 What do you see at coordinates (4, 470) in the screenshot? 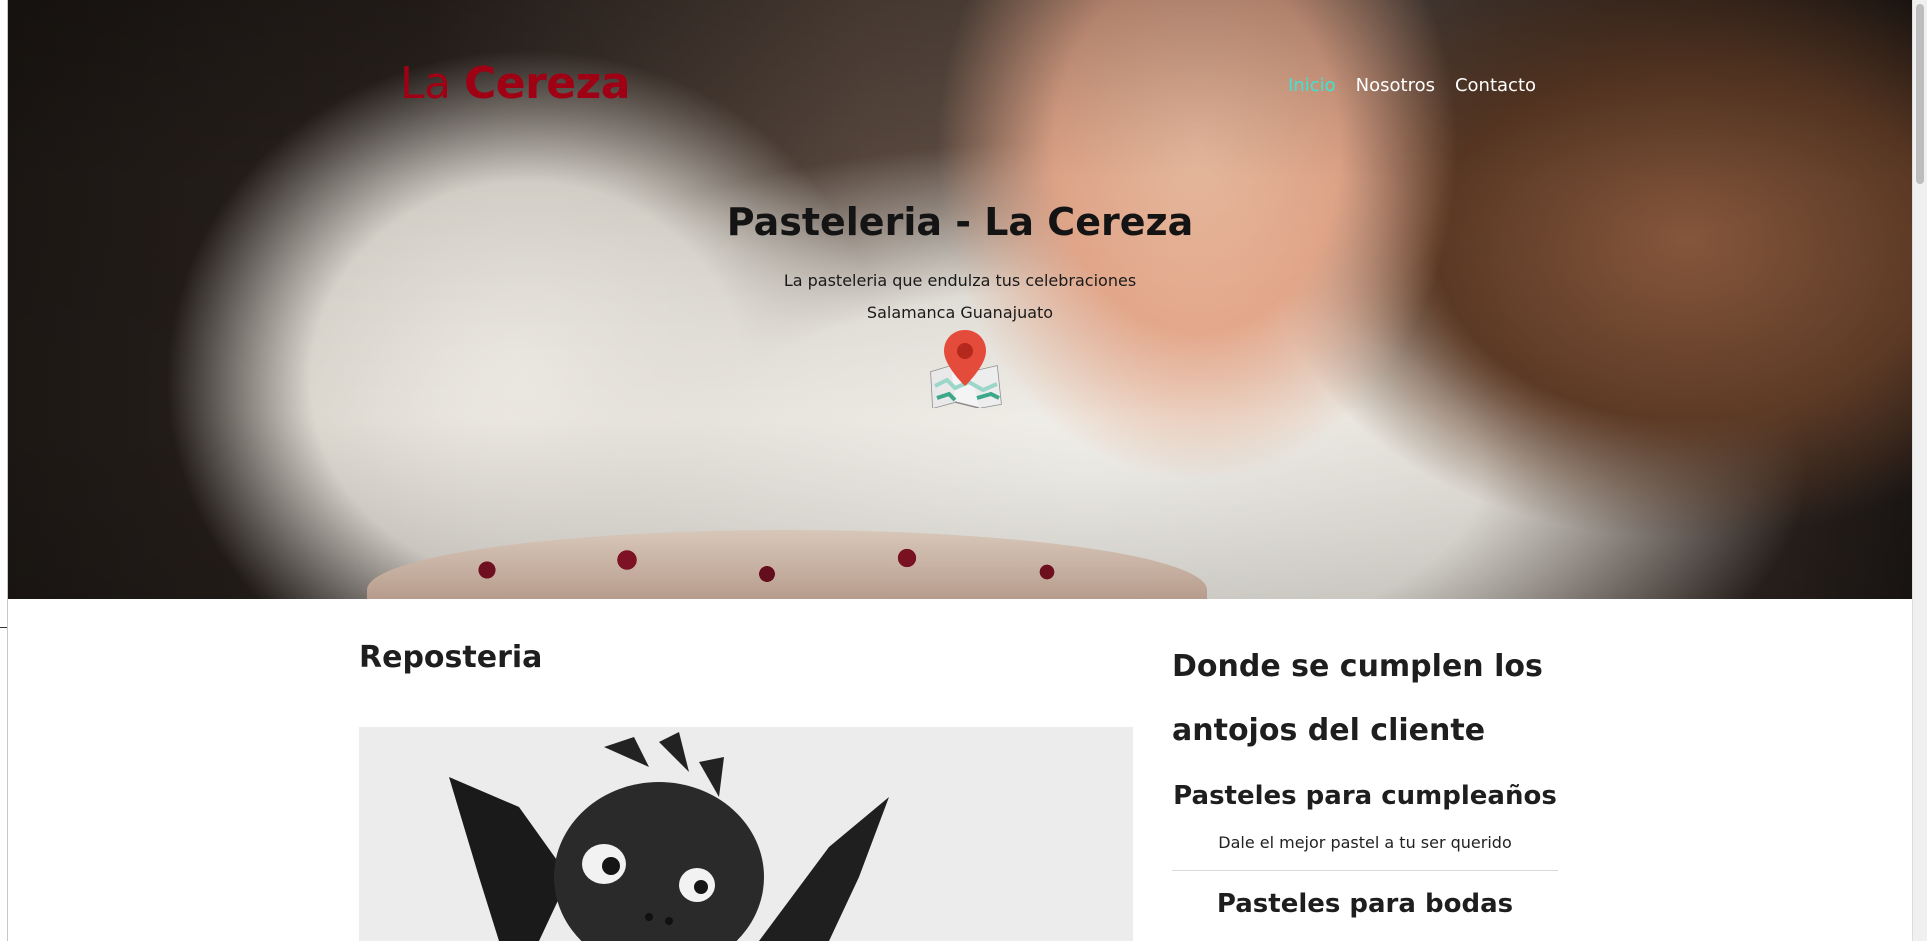
I see `window-left-edge` at bounding box center [4, 470].